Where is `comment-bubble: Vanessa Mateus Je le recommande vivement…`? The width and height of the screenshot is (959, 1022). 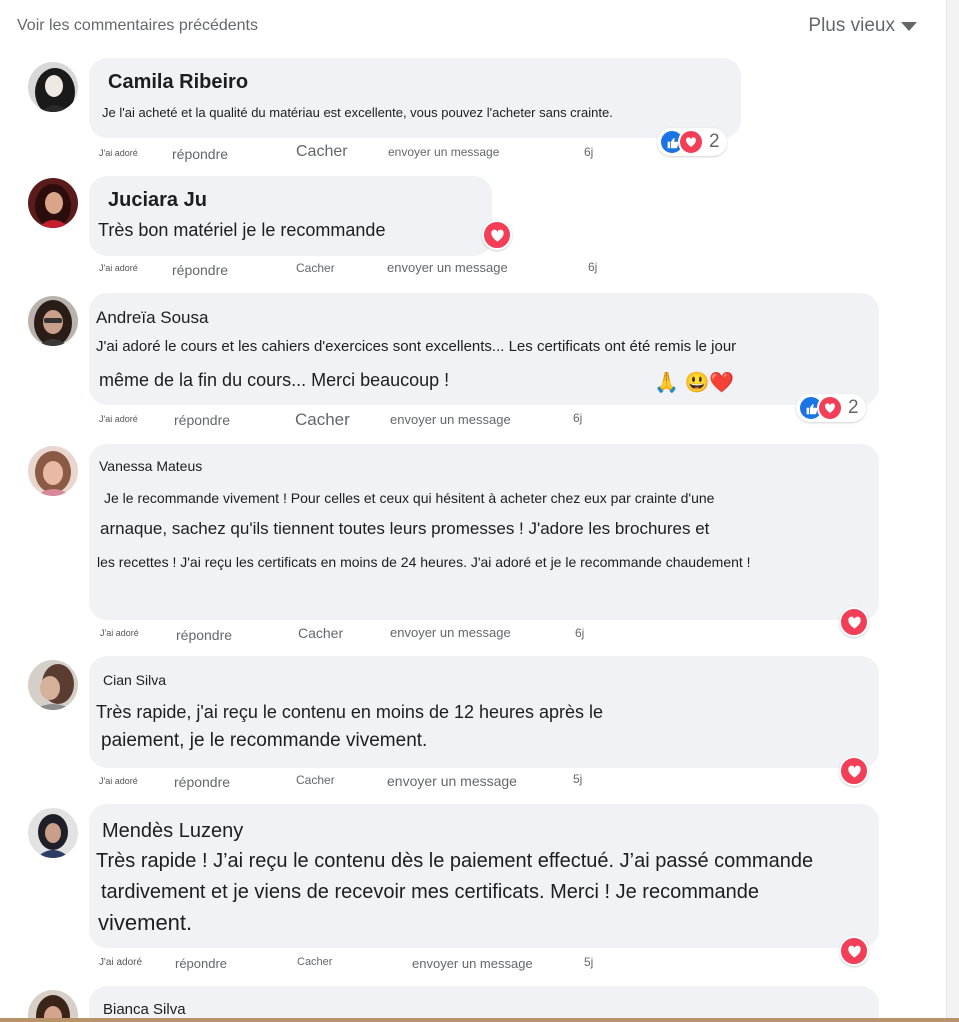 comment-bubble: Vanessa Mateus Je le recommande vivement… is located at coordinates (484, 532).